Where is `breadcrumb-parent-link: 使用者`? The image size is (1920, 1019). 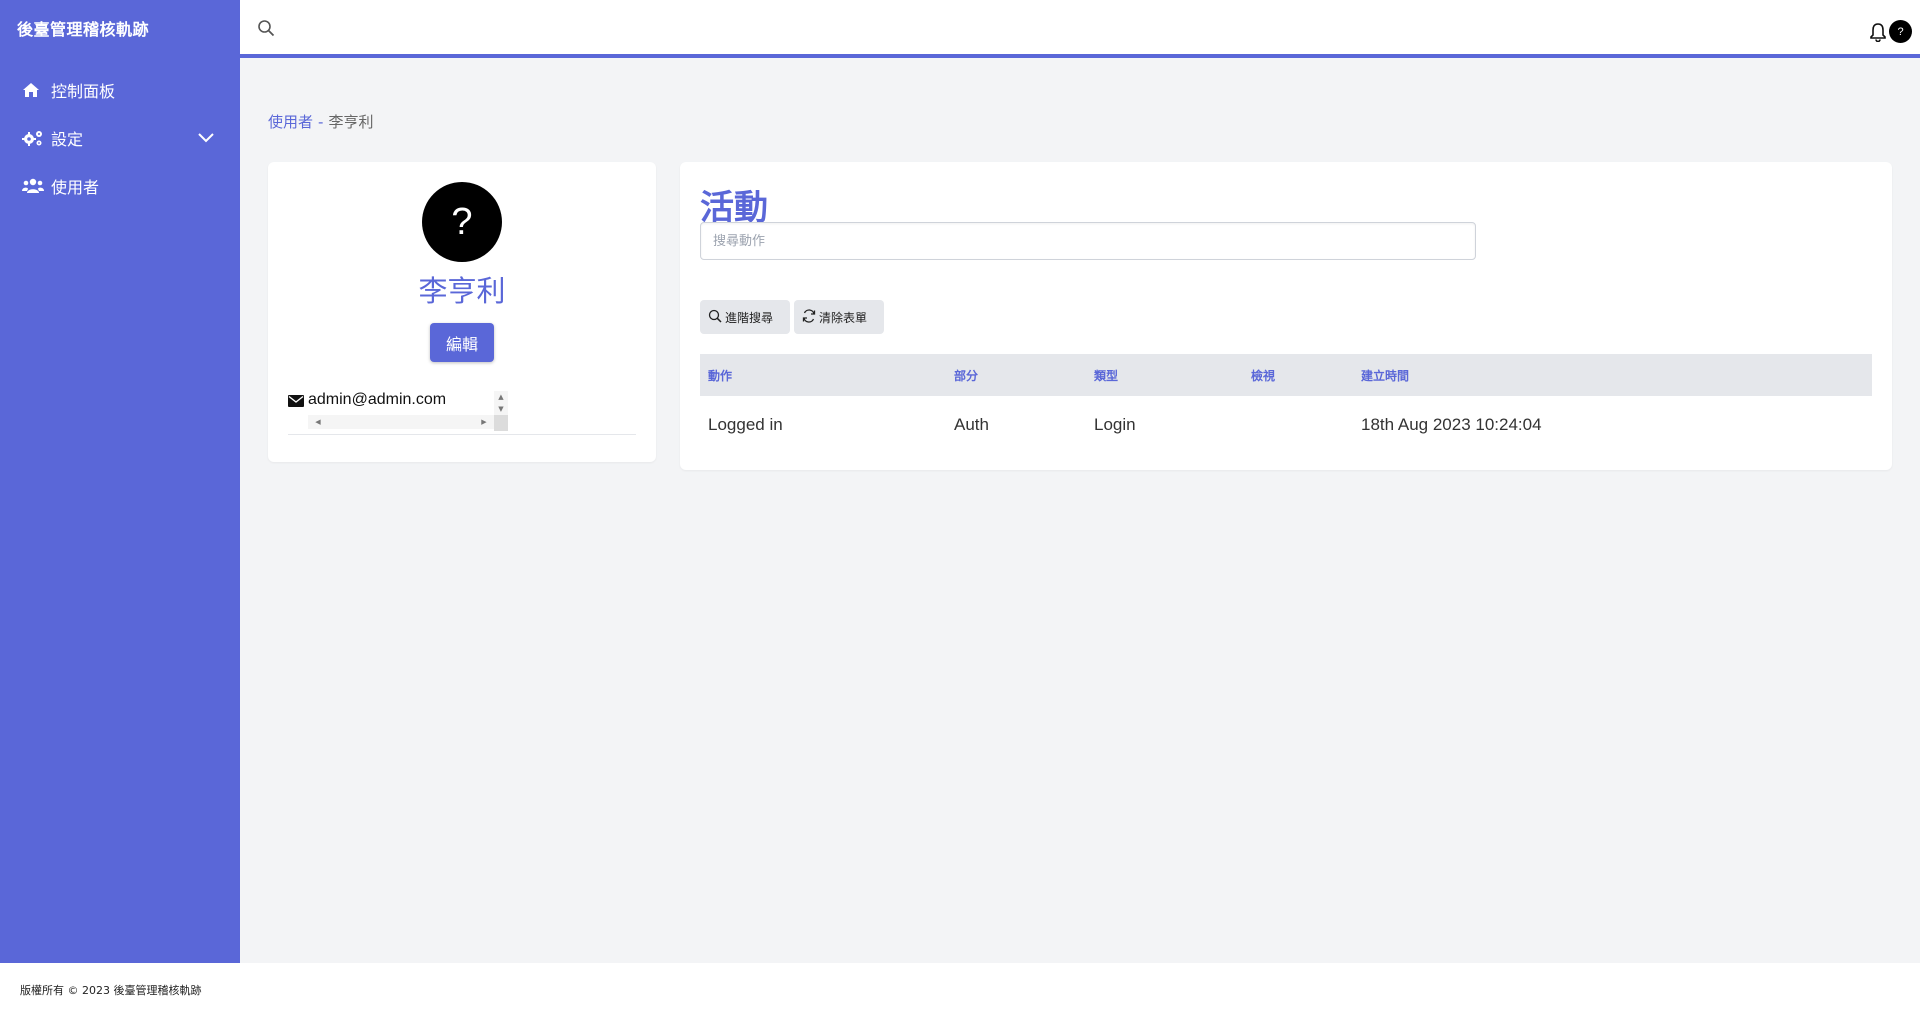
breadcrumb-parent-link: 使用者 is located at coordinates (290, 122).